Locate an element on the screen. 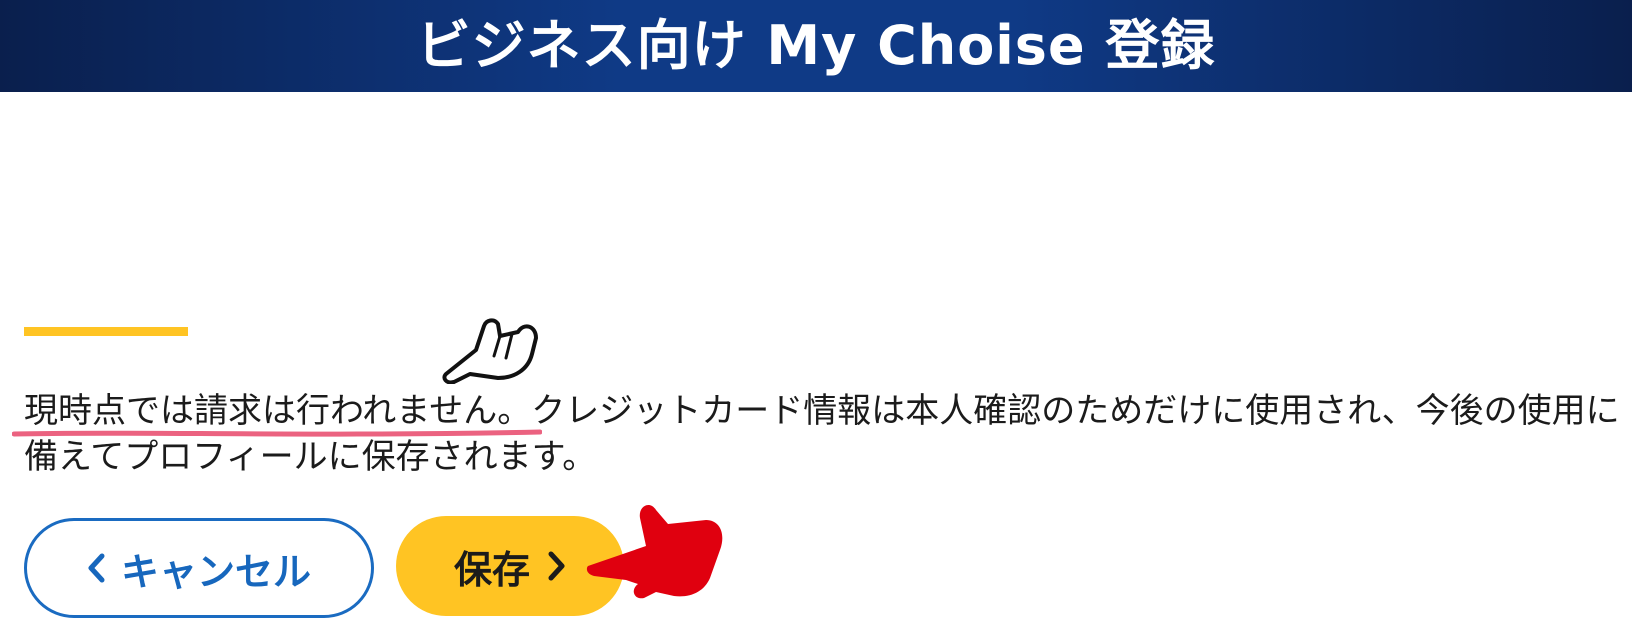  cancel-button-label: キャンセル is located at coordinates (215, 571).